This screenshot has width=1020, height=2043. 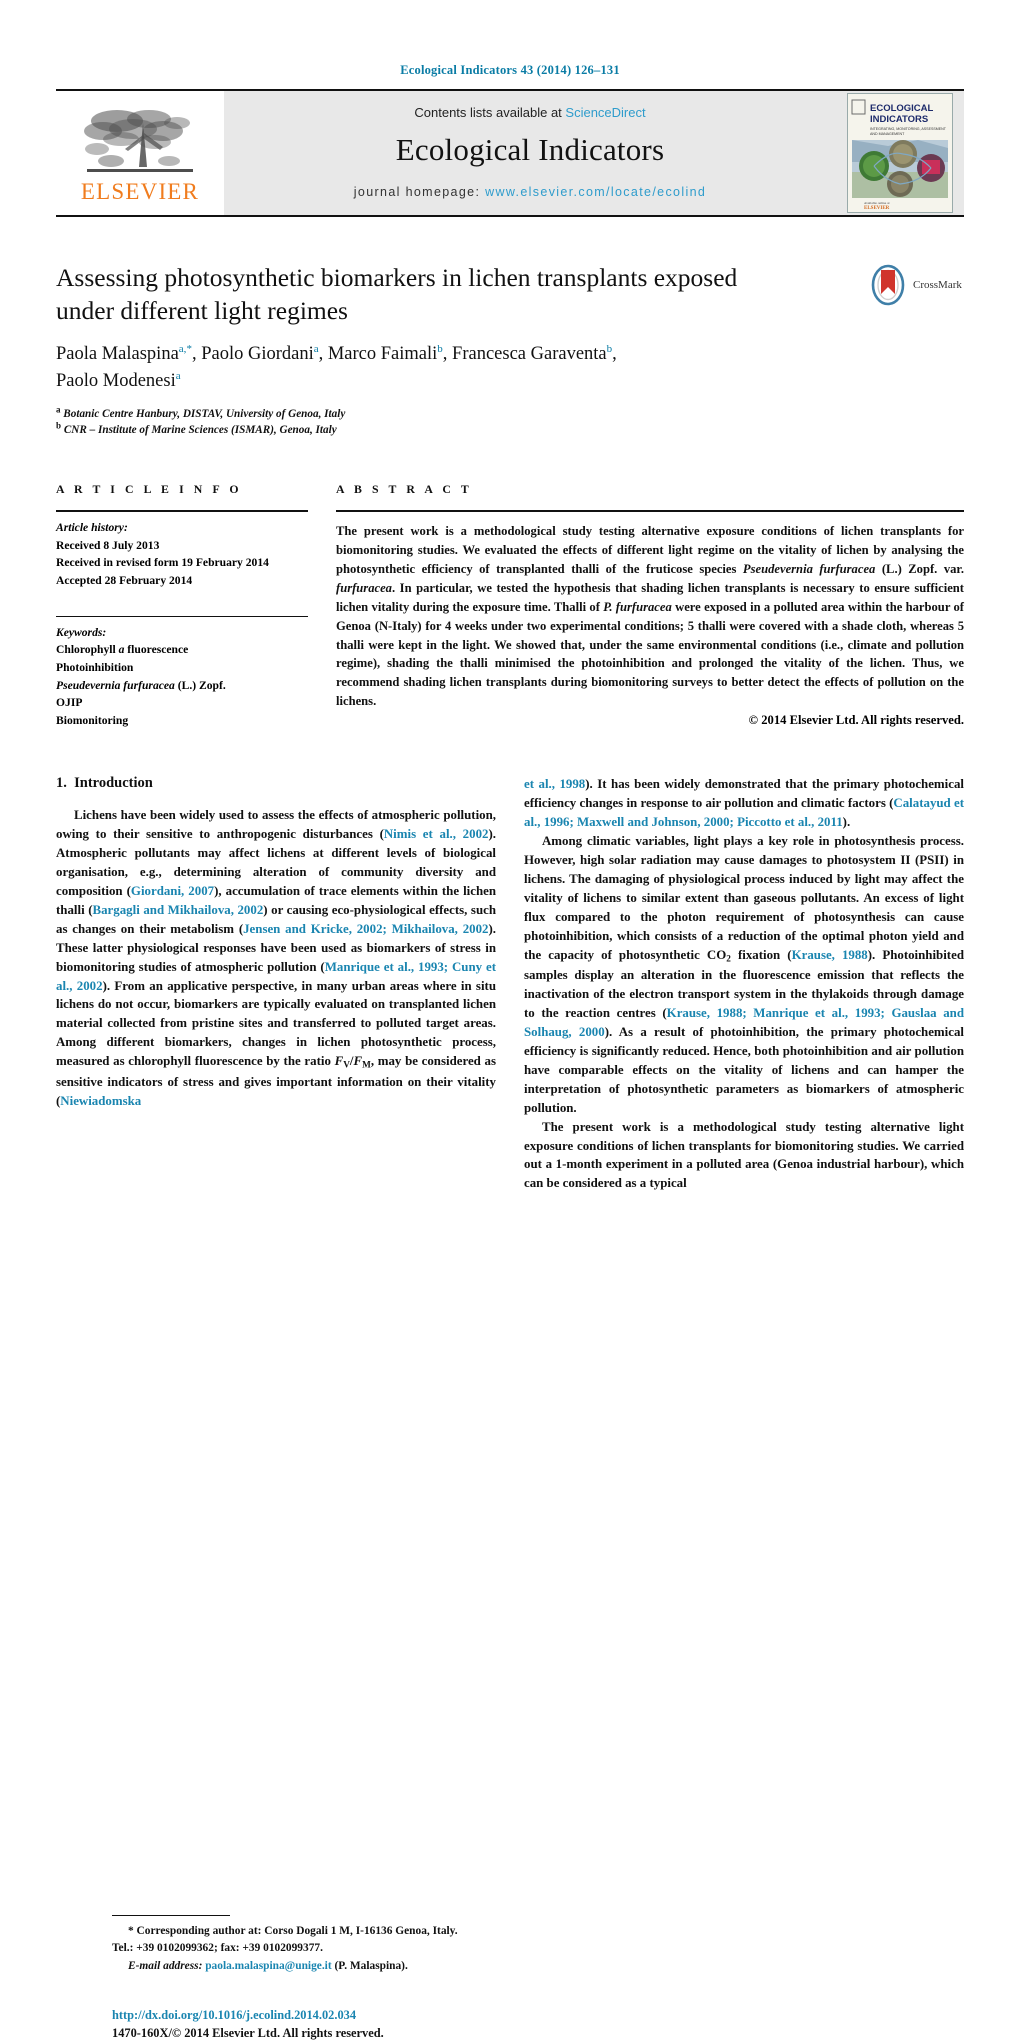 I want to click on svg-text: ECOLOGICAL, so click(x=902, y=108).